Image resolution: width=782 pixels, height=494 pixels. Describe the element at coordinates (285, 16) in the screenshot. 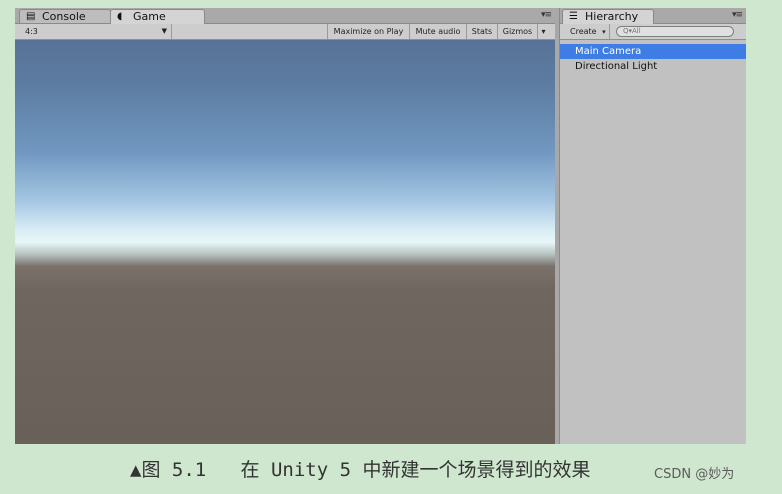

I see `game-tabbar: ▤ Console ◖ Game ▾≡` at that location.